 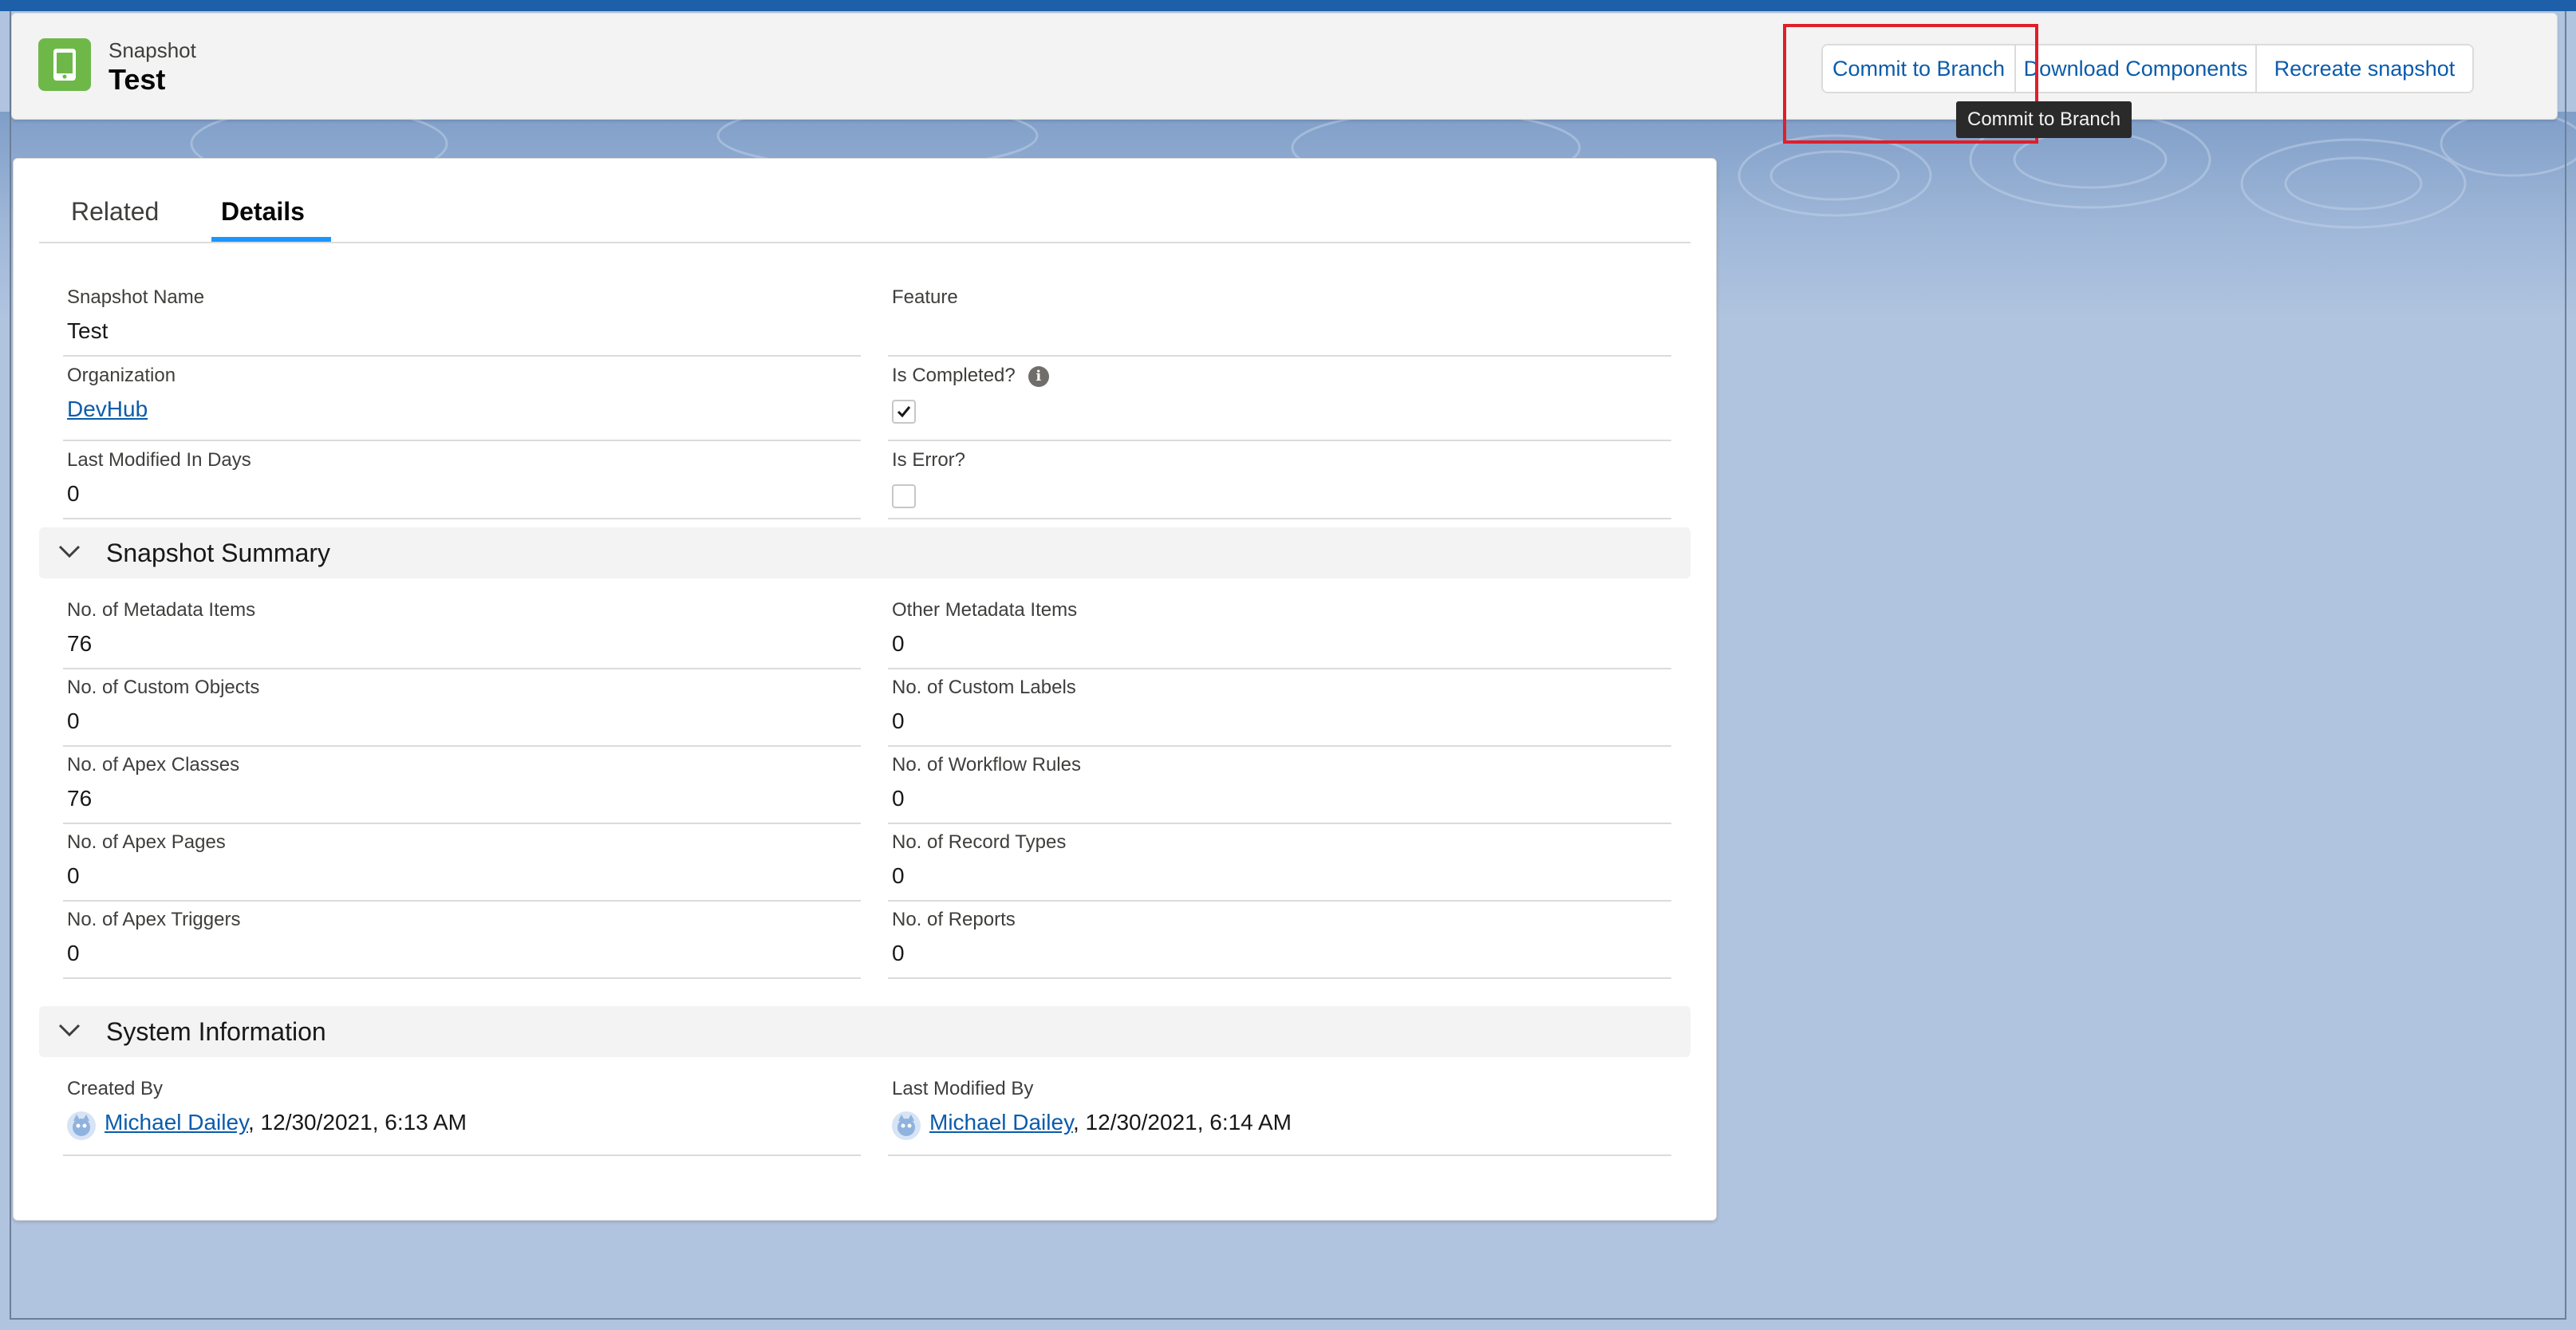 What do you see at coordinates (176, 1122) in the screenshot?
I see `created-by-user-link: Michael Dailey` at bounding box center [176, 1122].